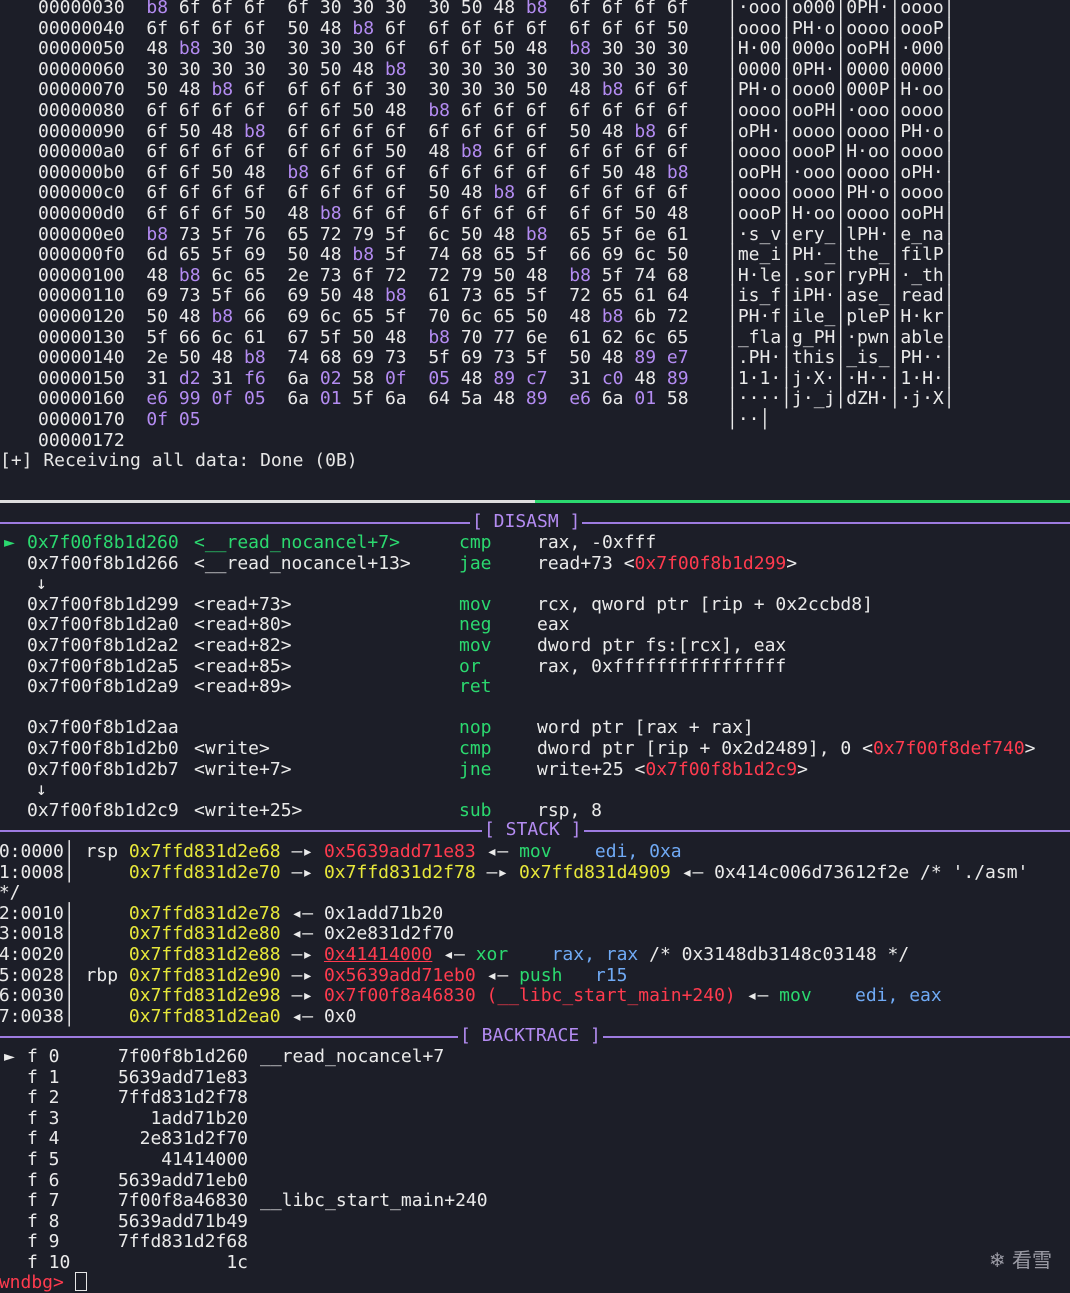 The width and height of the screenshot is (1070, 1293). What do you see at coordinates (43, 1282) in the screenshot?
I see `command-prompt: owndbg>` at bounding box center [43, 1282].